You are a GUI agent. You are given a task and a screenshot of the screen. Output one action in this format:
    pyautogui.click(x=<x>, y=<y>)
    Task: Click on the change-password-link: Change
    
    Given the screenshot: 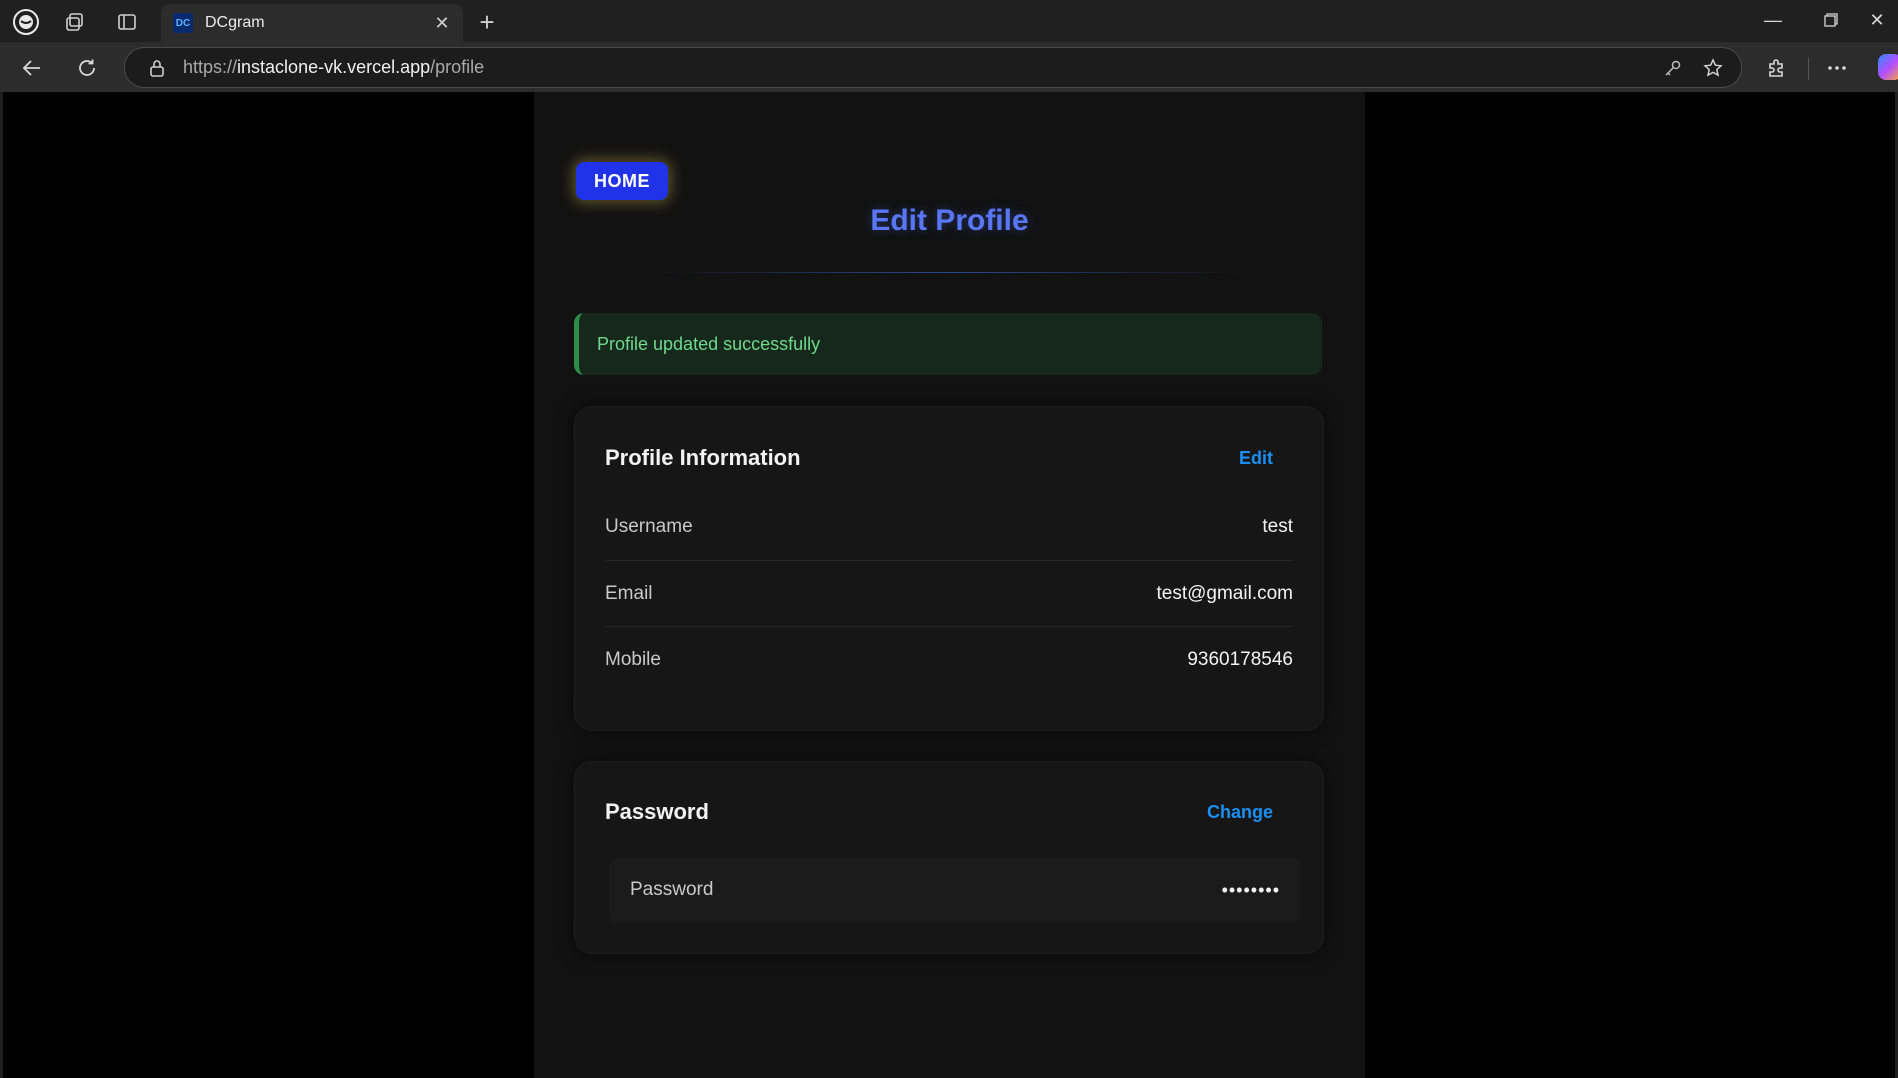 What is the action you would take?
    pyautogui.click(x=1240, y=812)
    